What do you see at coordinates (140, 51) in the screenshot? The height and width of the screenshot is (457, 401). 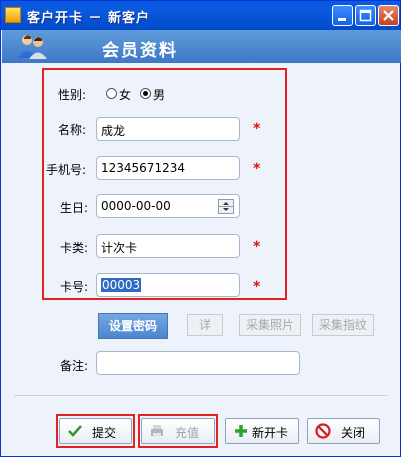 I see `section-title: 会员资料` at bounding box center [140, 51].